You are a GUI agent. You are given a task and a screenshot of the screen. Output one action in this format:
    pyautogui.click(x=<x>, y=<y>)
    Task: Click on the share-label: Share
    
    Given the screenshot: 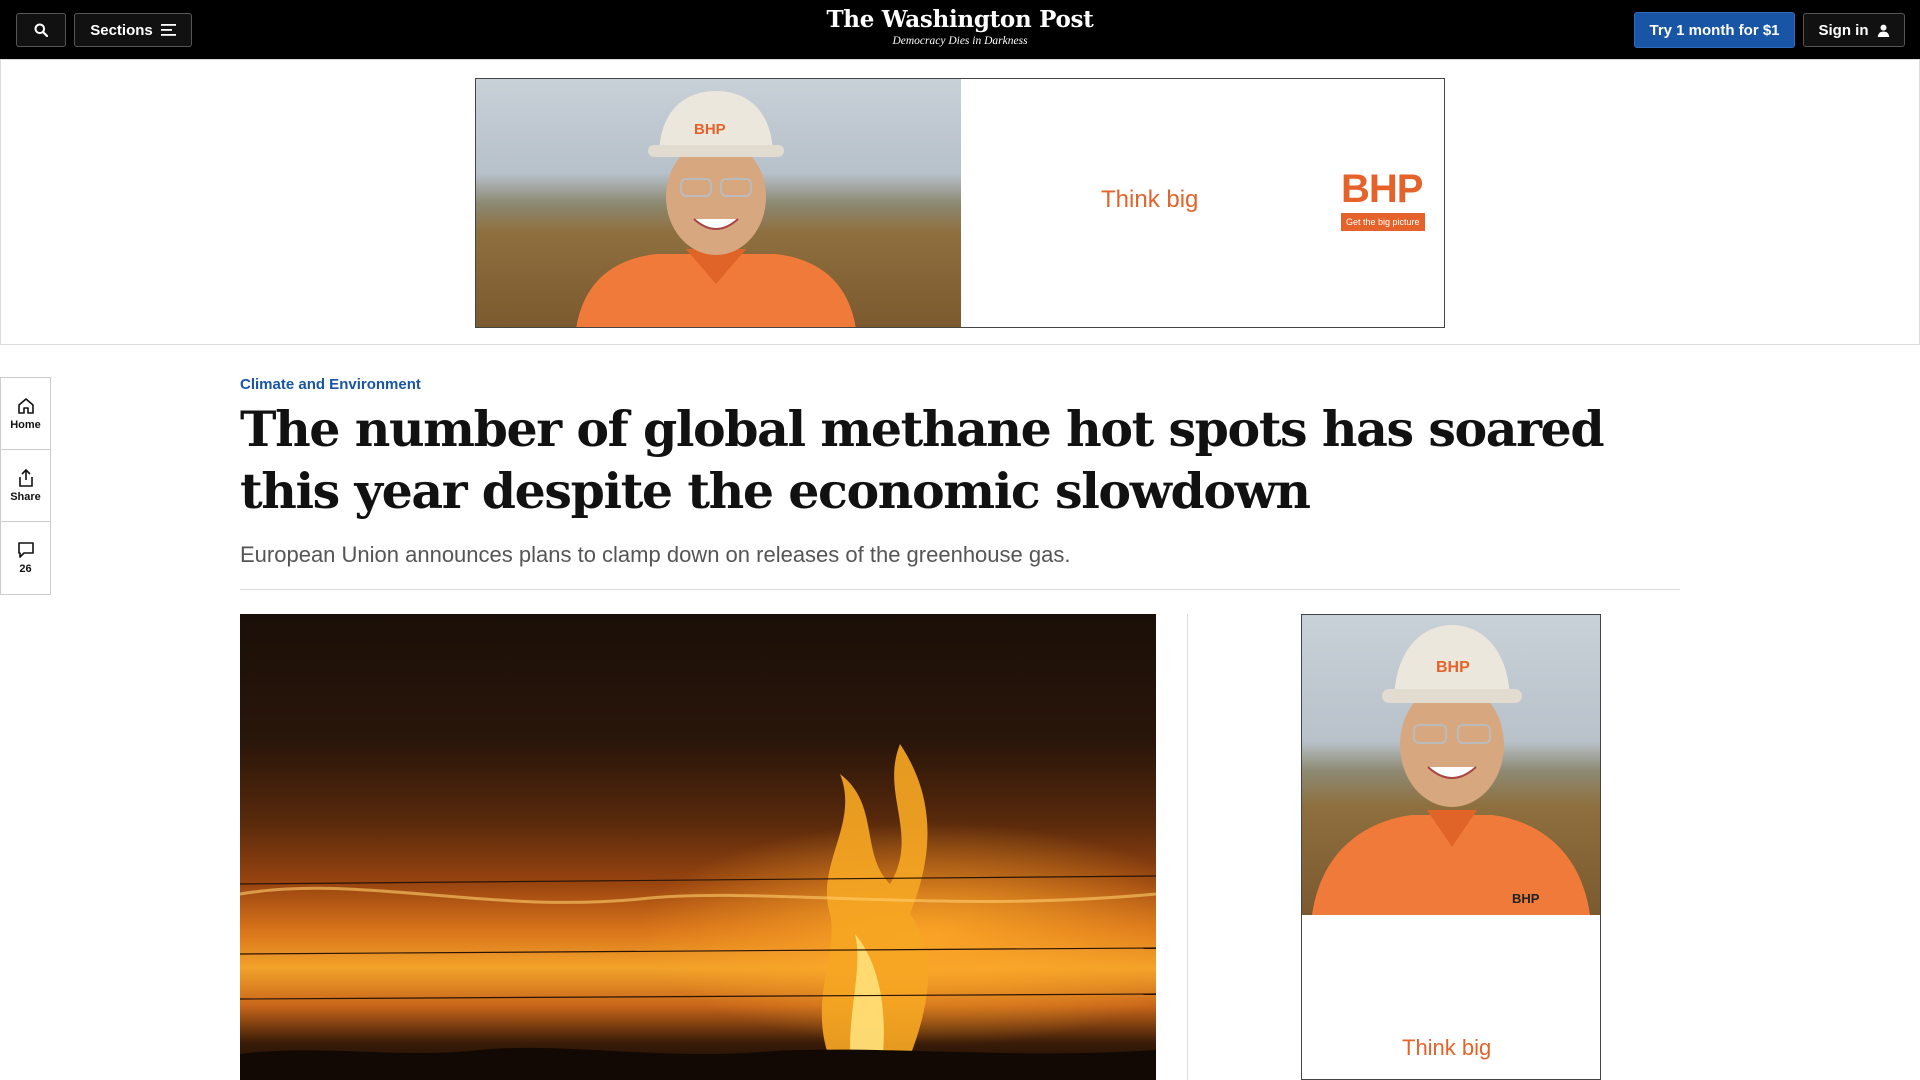 What is the action you would take?
    pyautogui.click(x=25, y=496)
    